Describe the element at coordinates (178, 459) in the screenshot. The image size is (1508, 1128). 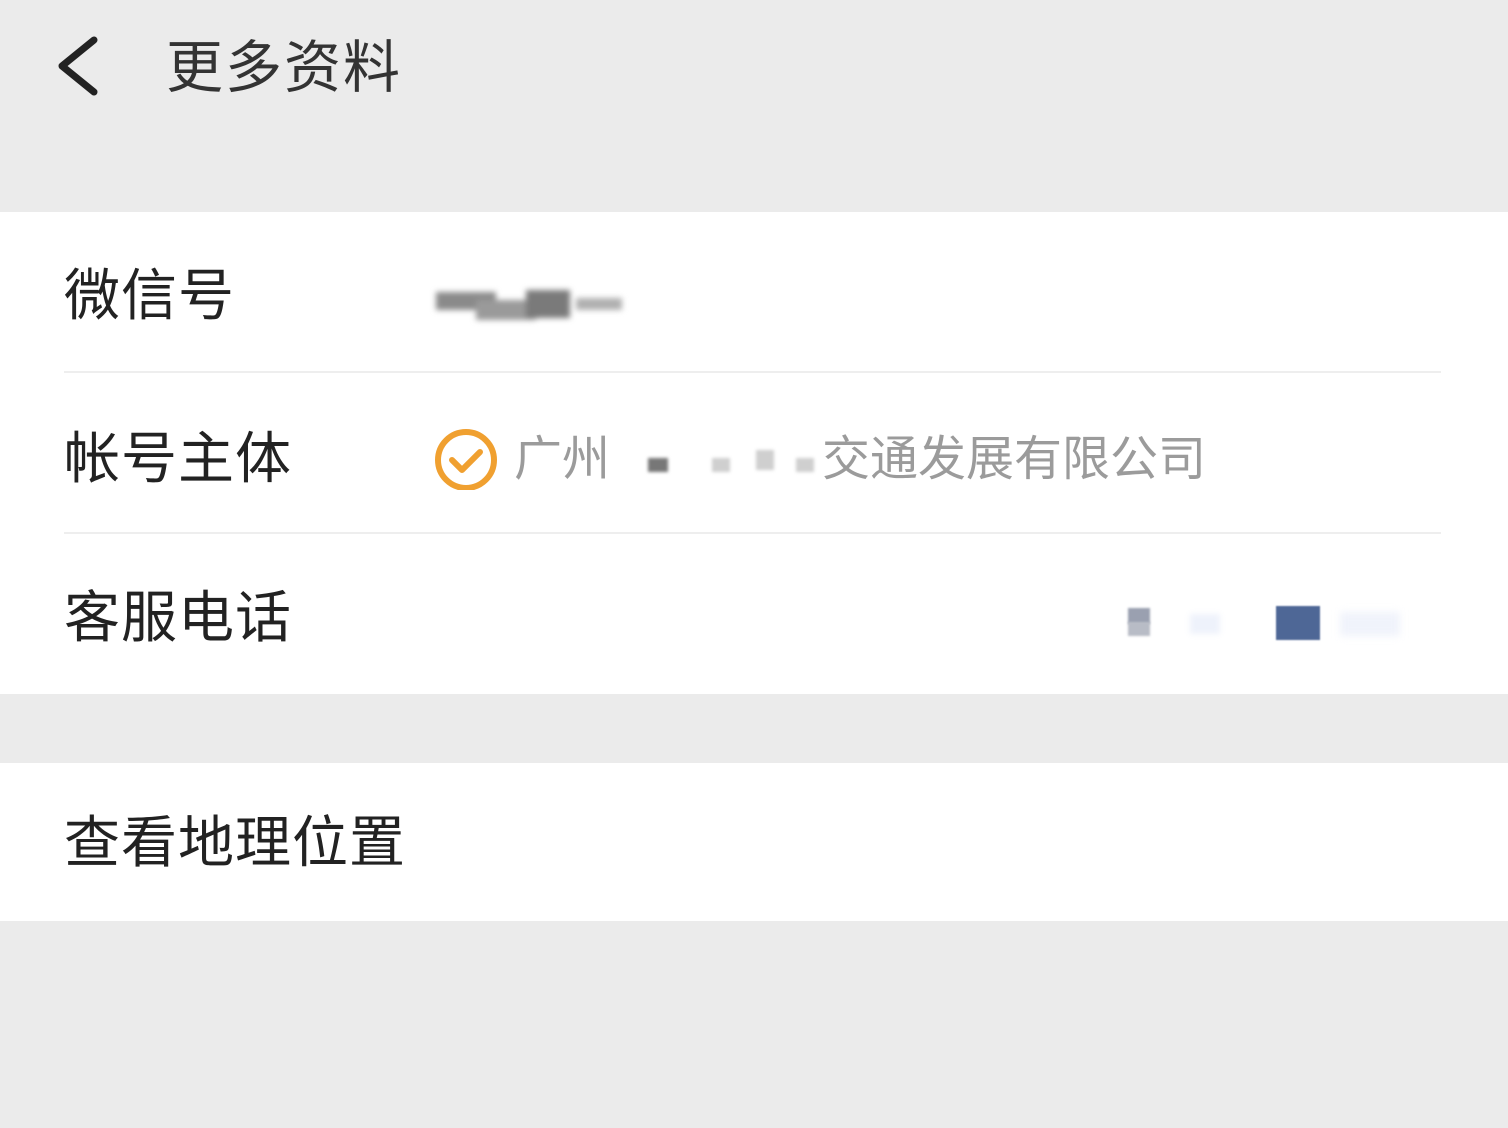
I see `account-entity-label: 帐号主体` at that location.